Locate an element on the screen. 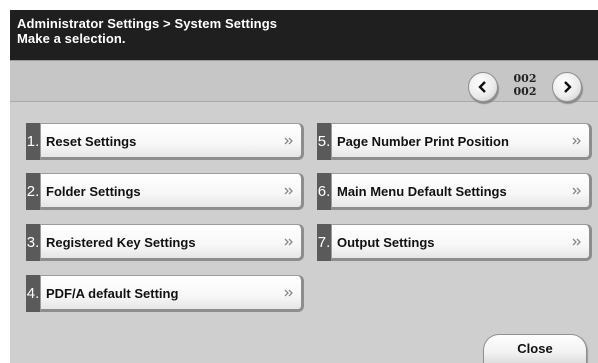 Image resolution: width=598 pixels, height=363 pixels. menu-item-registered-key-settings: 3. Registered Key Settings is located at coordinates (165, 242).